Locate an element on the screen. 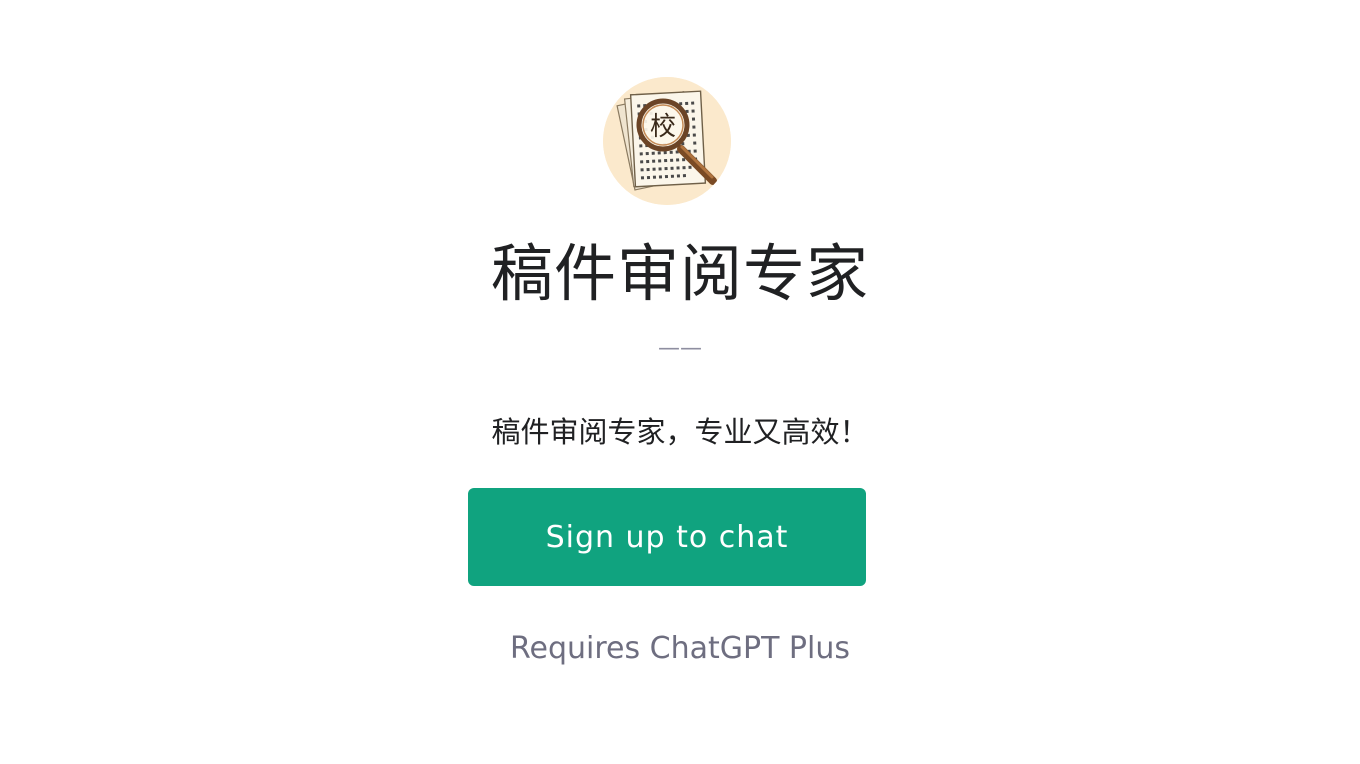 The image size is (1360, 764). gpt-avatar: 校 is located at coordinates (667, 141).